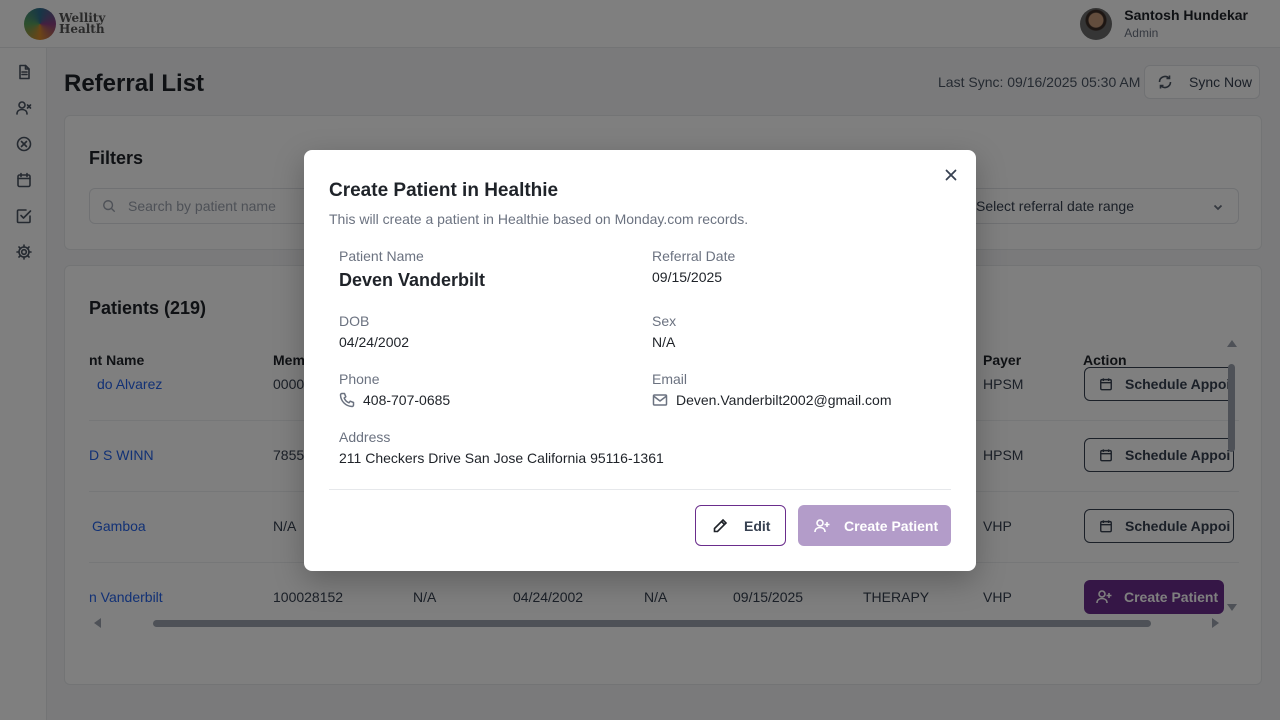 The width and height of the screenshot is (1280, 720). Describe the element at coordinates (740, 525) in the screenshot. I see `edit-button: Edit` at that location.